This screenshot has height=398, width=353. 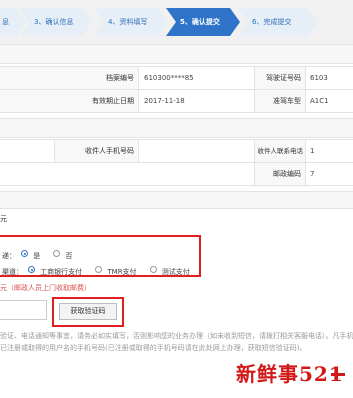 I want to click on license-no-value: 6103, so click(x=319, y=78).